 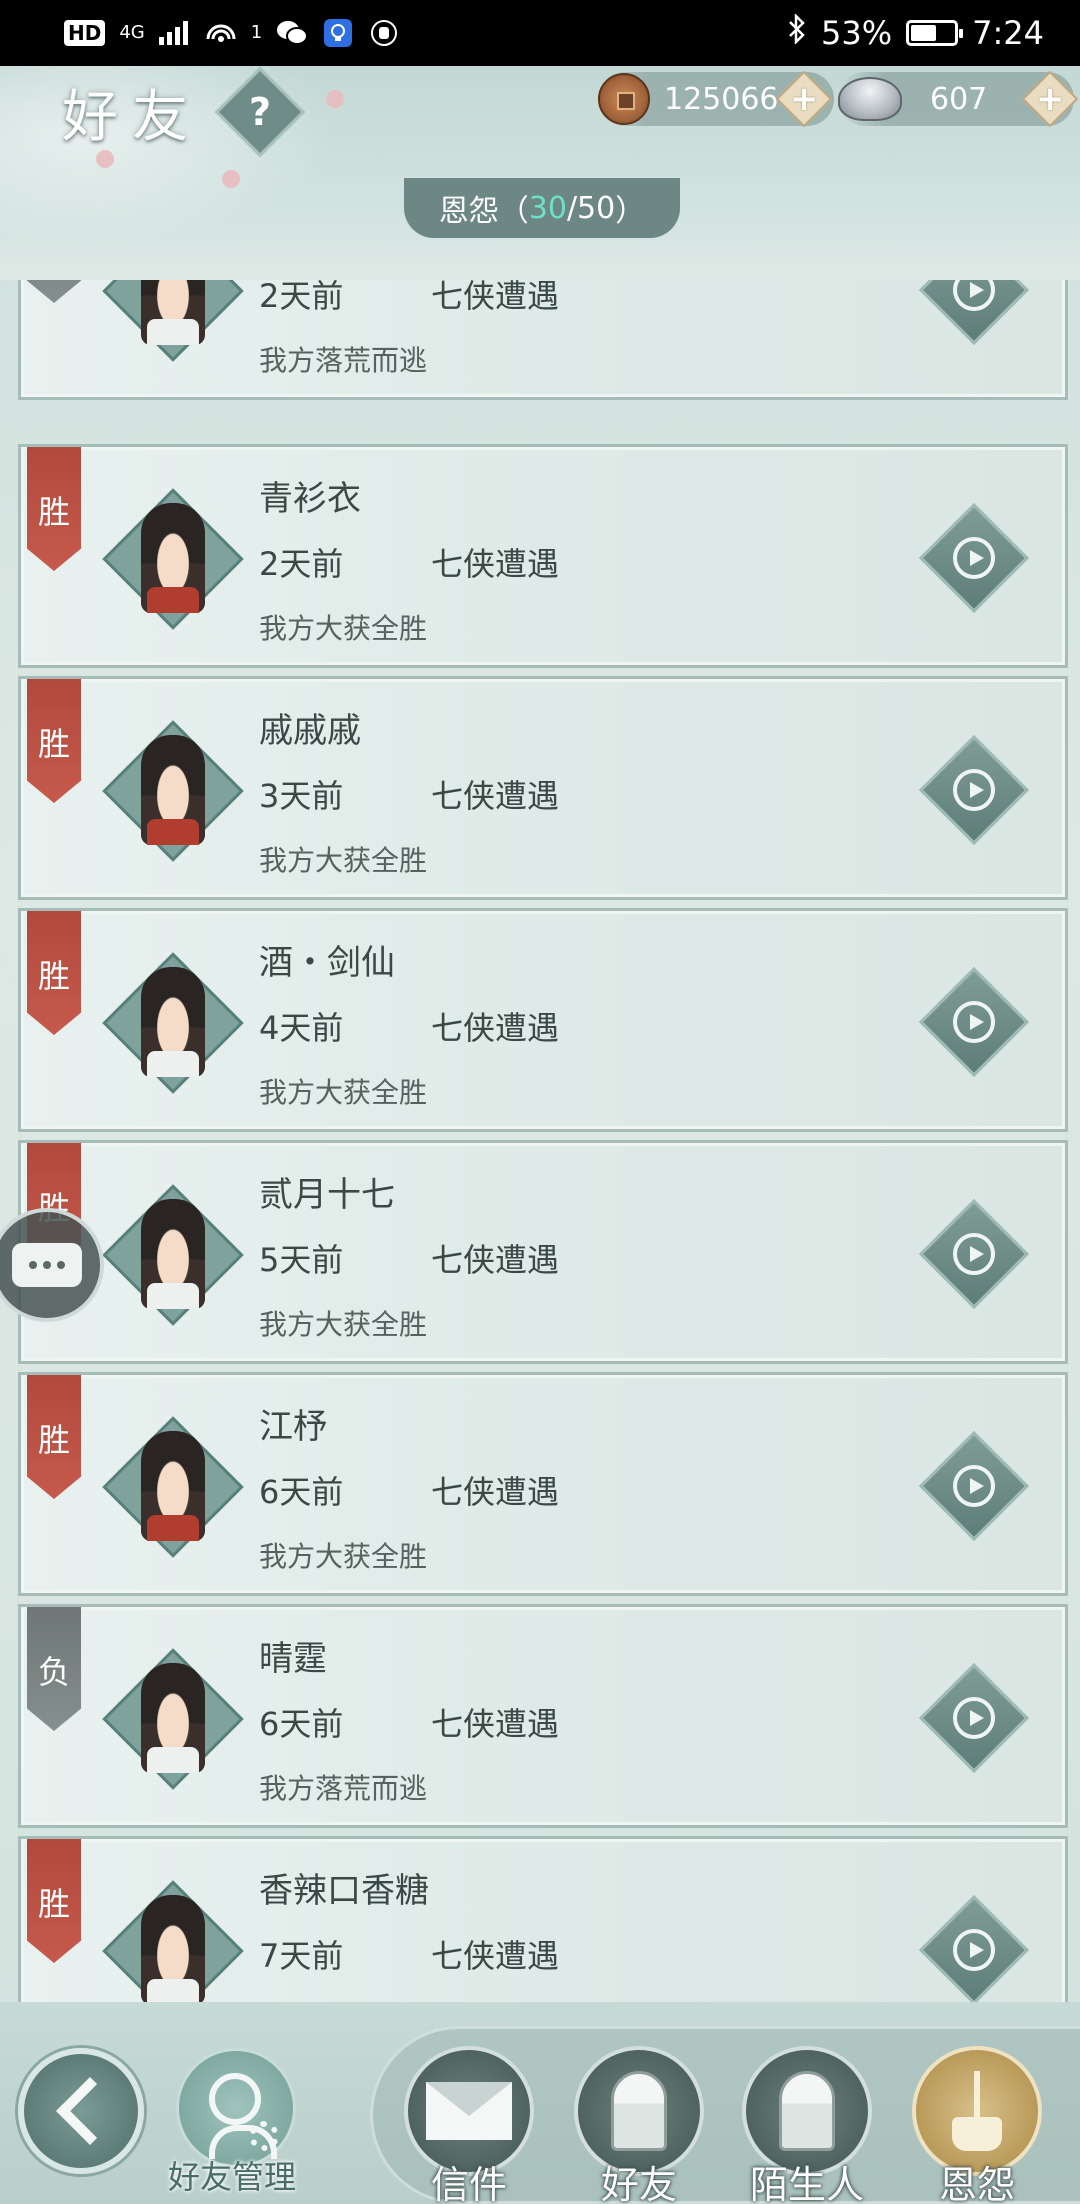 I want to click on battery-percent: 53%, so click(x=857, y=33).